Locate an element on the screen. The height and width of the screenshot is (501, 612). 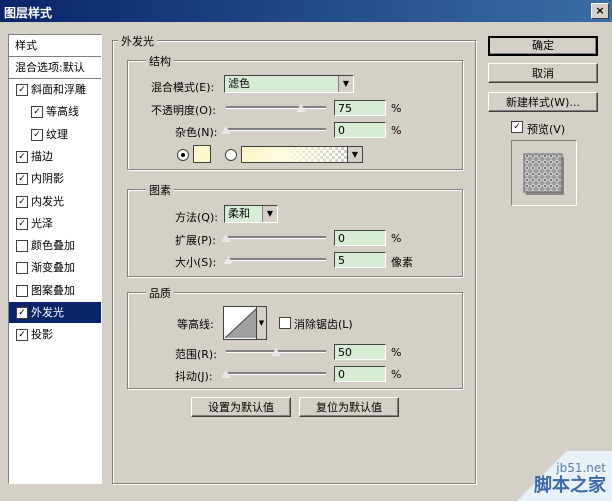
ok-button: 确定 is located at coordinates (543, 46).